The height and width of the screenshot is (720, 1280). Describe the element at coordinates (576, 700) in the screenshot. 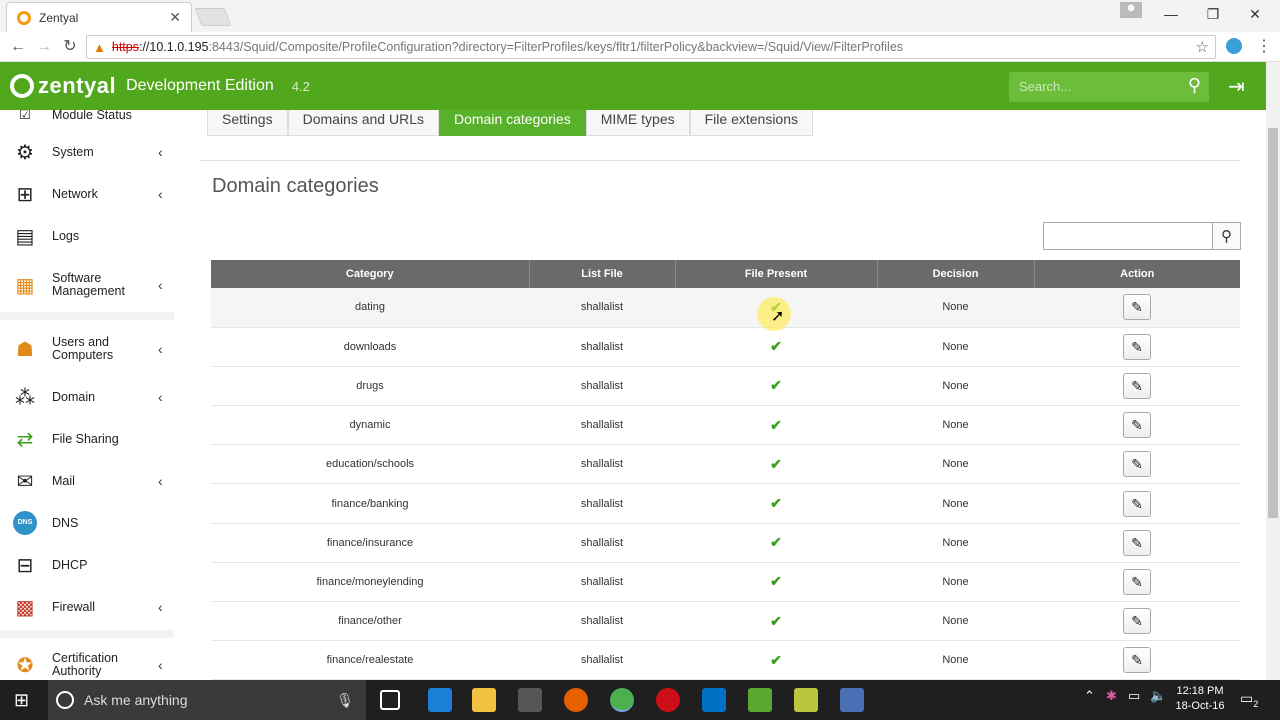

I see `firefox-icon` at that location.